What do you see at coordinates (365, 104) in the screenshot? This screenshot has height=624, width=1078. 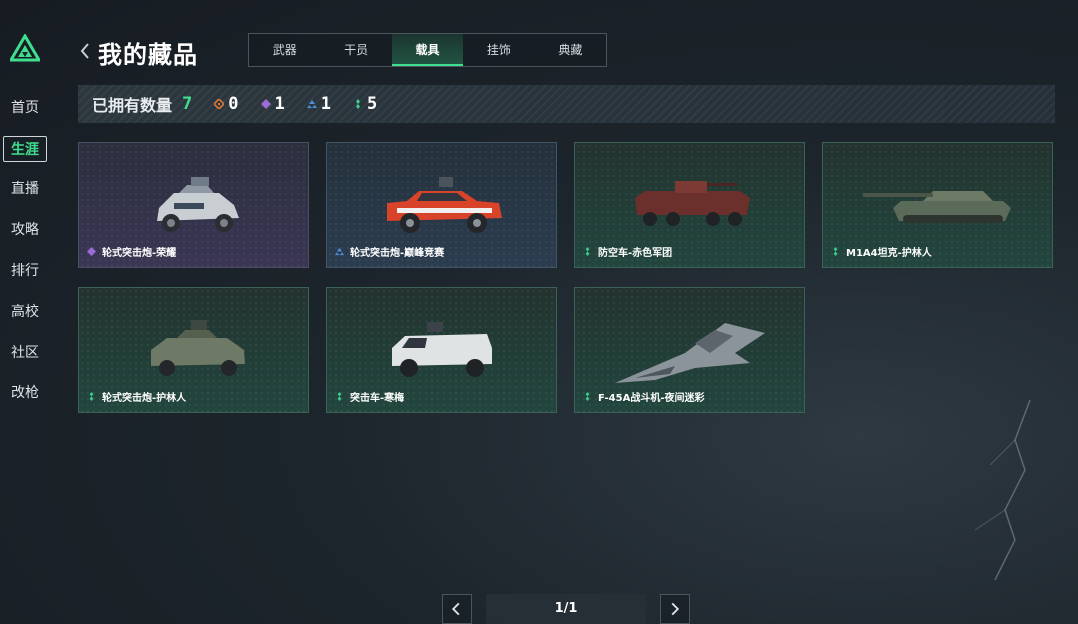 I see `rarity-green-count: 5` at bounding box center [365, 104].